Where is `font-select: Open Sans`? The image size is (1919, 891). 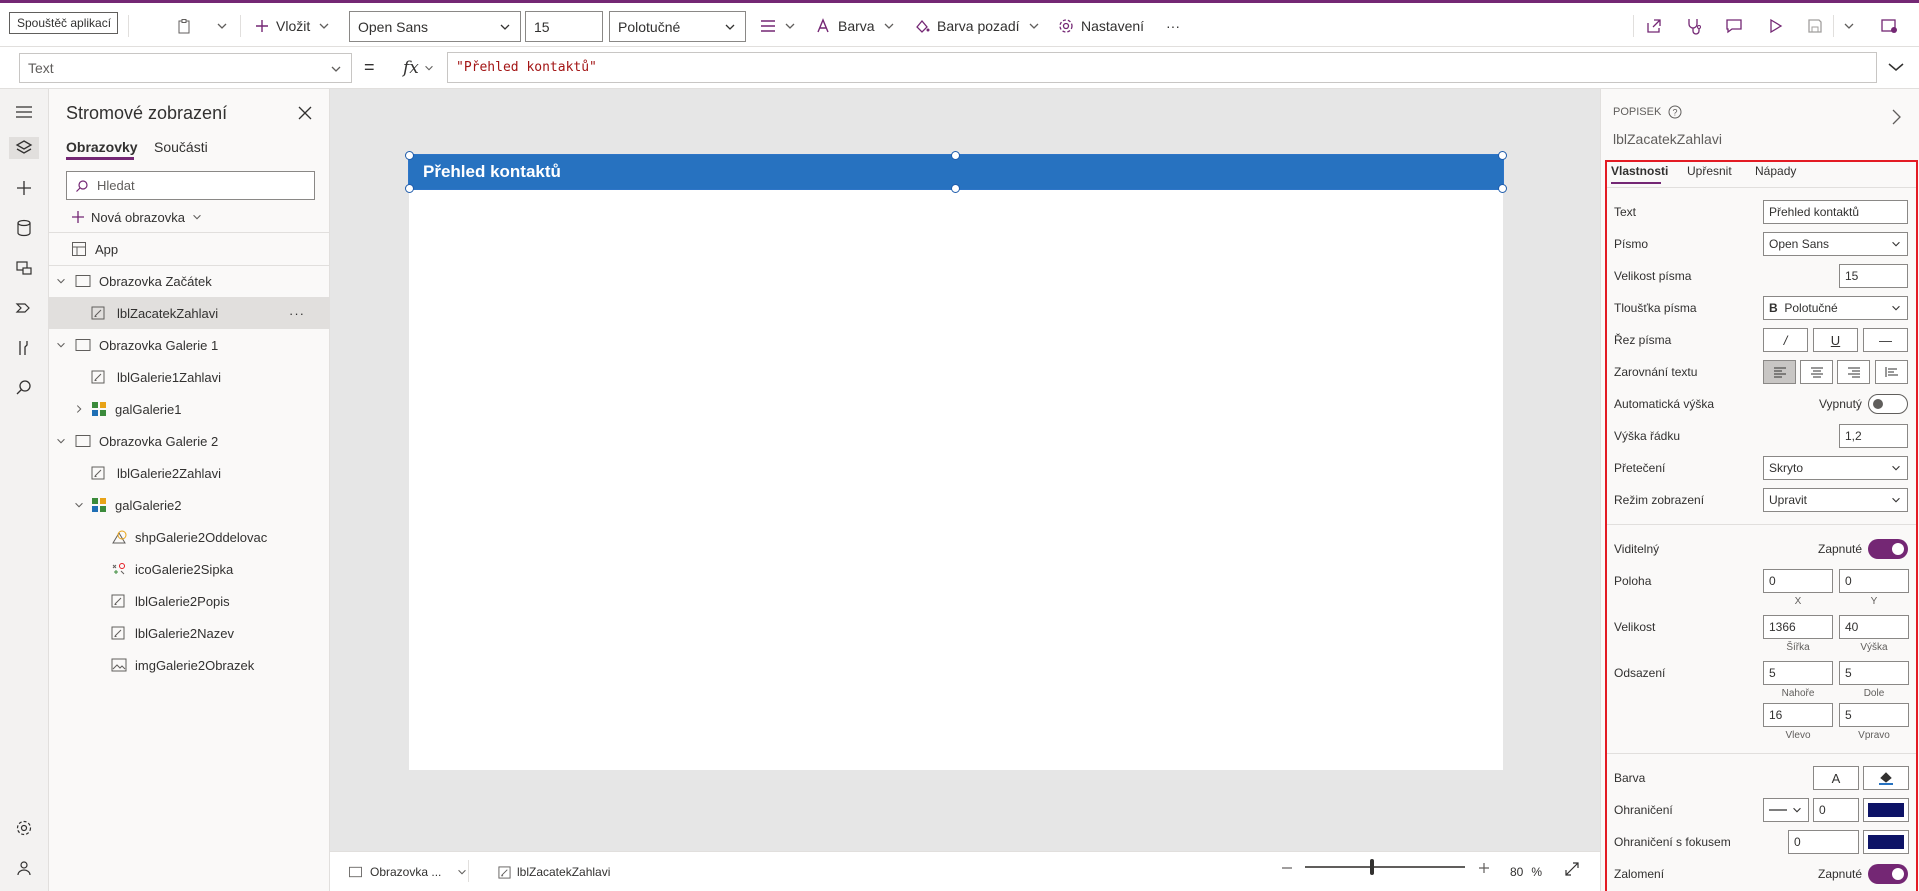
font-select: Open Sans is located at coordinates (1835, 244).